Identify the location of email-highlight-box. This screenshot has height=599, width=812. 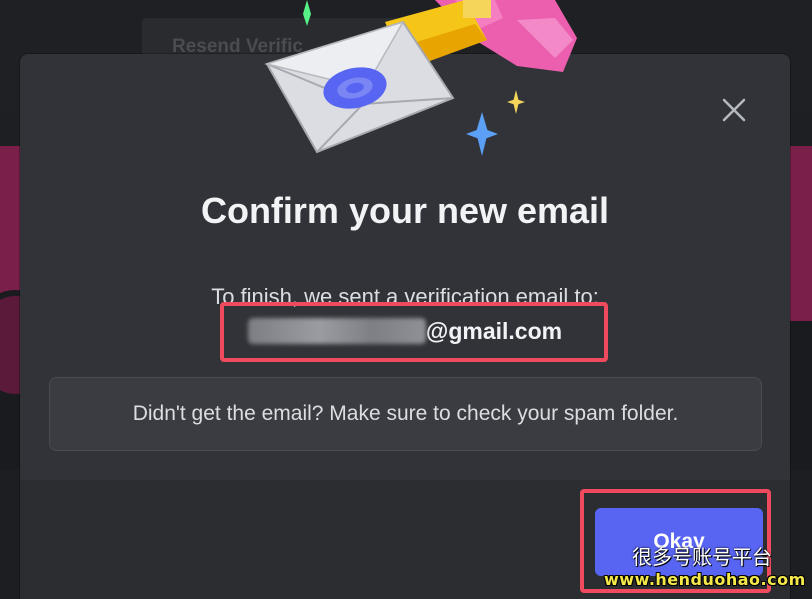
(414, 332).